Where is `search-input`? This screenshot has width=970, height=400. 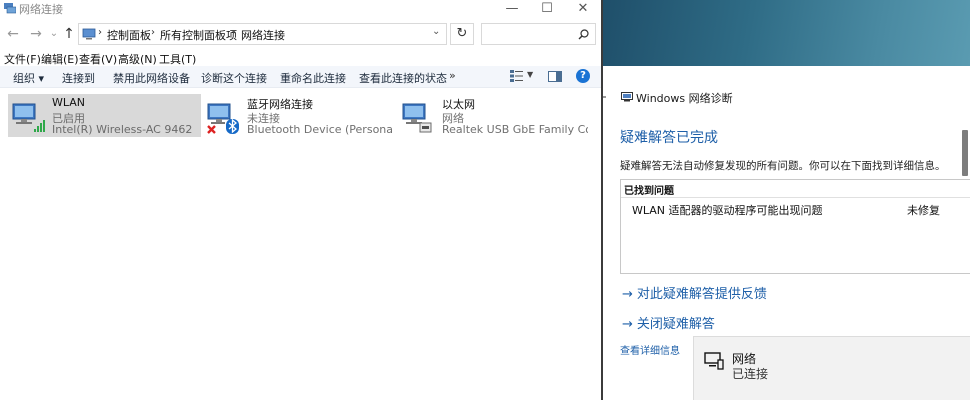
search-input is located at coordinates (538, 34).